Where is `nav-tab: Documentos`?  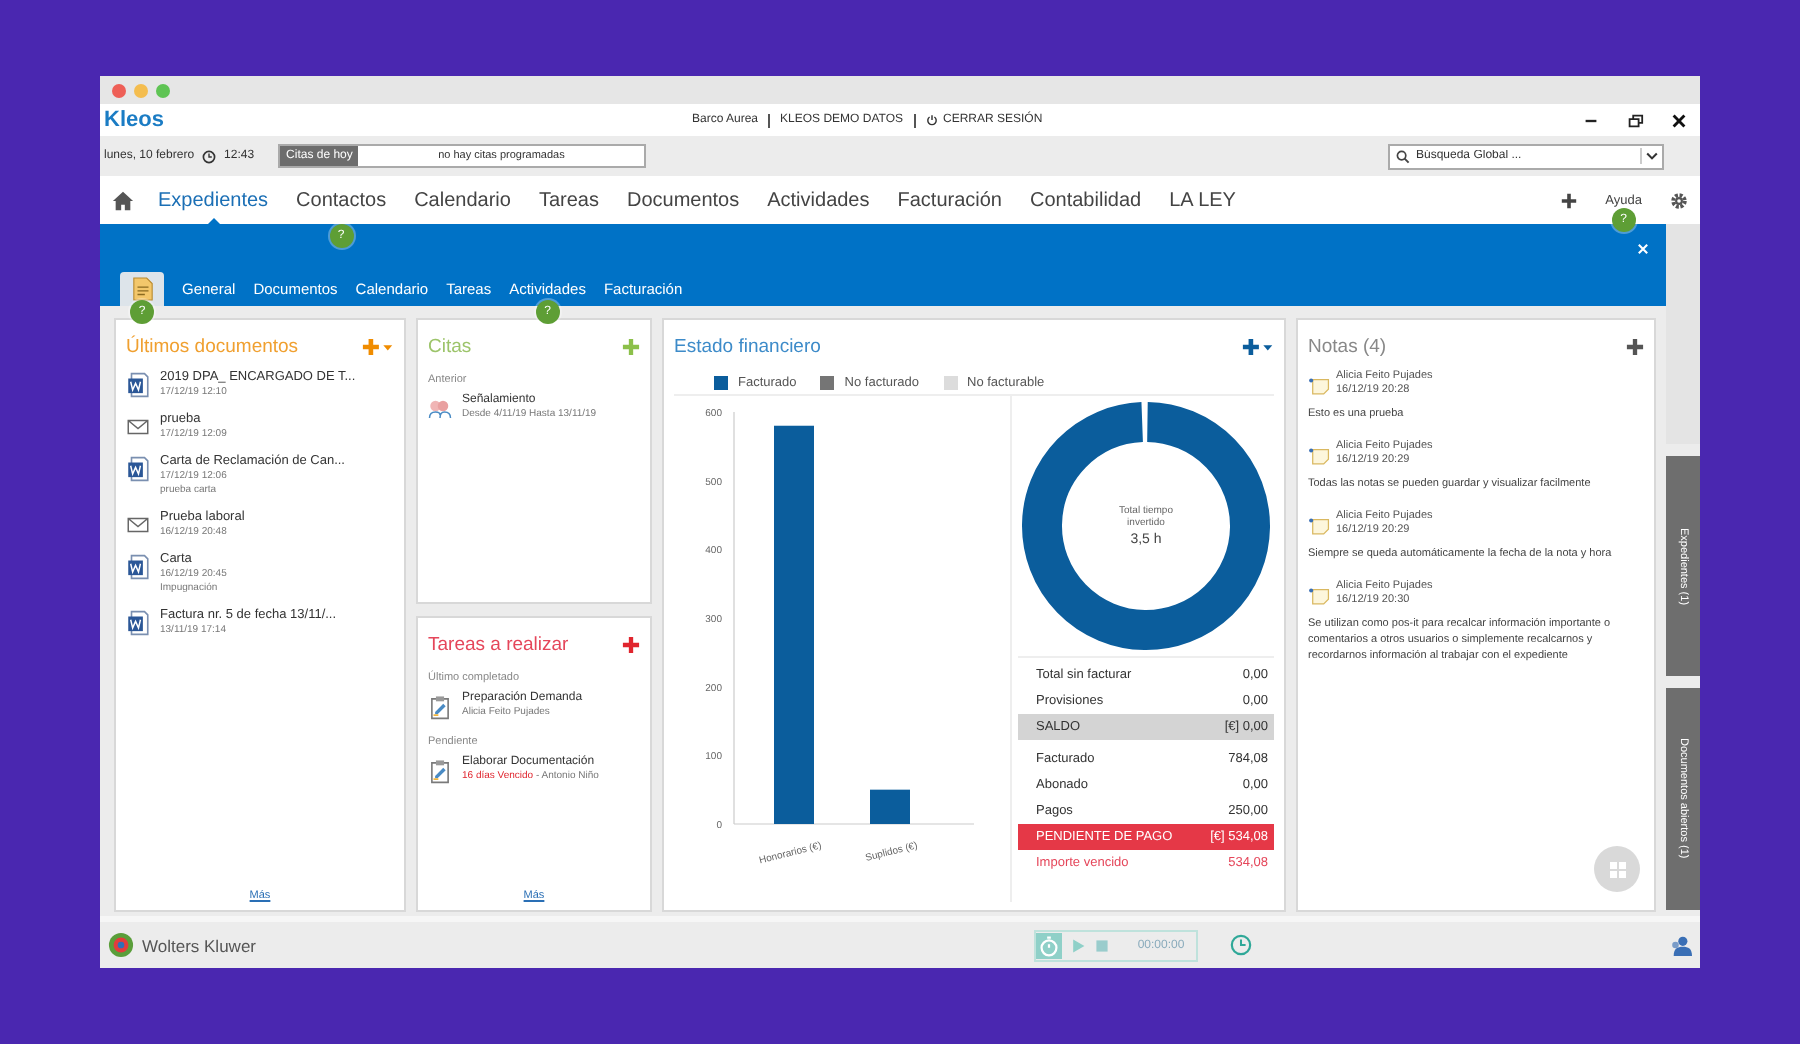 nav-tab: Documentos is located at coordinates (683, 200).